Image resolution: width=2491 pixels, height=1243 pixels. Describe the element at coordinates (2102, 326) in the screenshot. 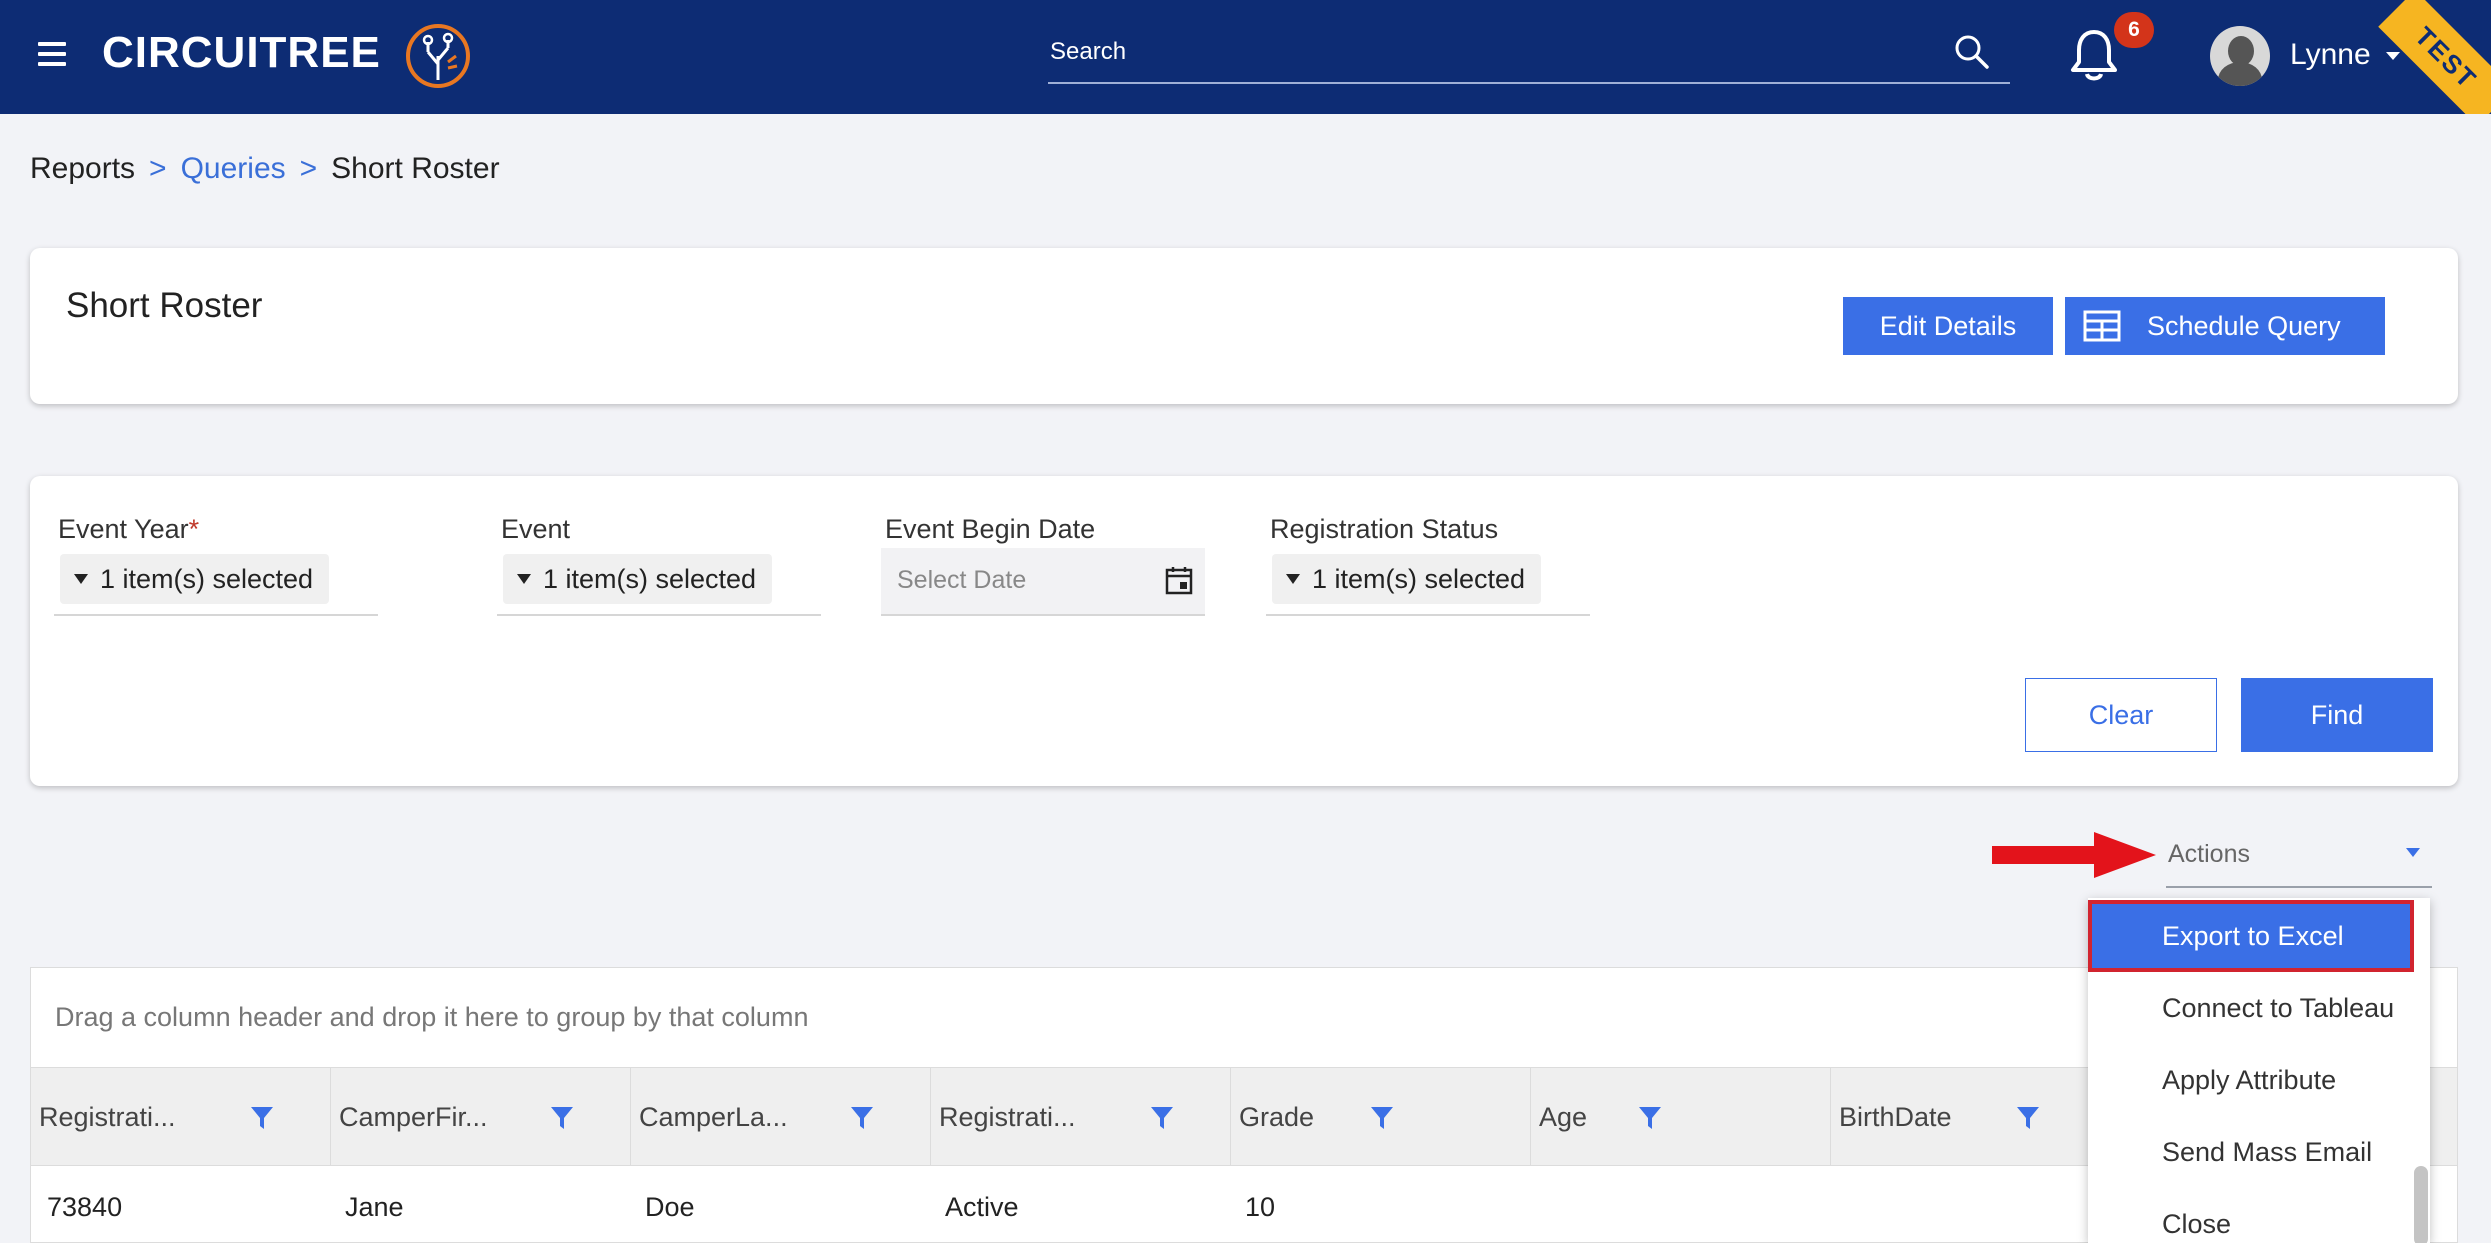

I see `table-icon` at that location.